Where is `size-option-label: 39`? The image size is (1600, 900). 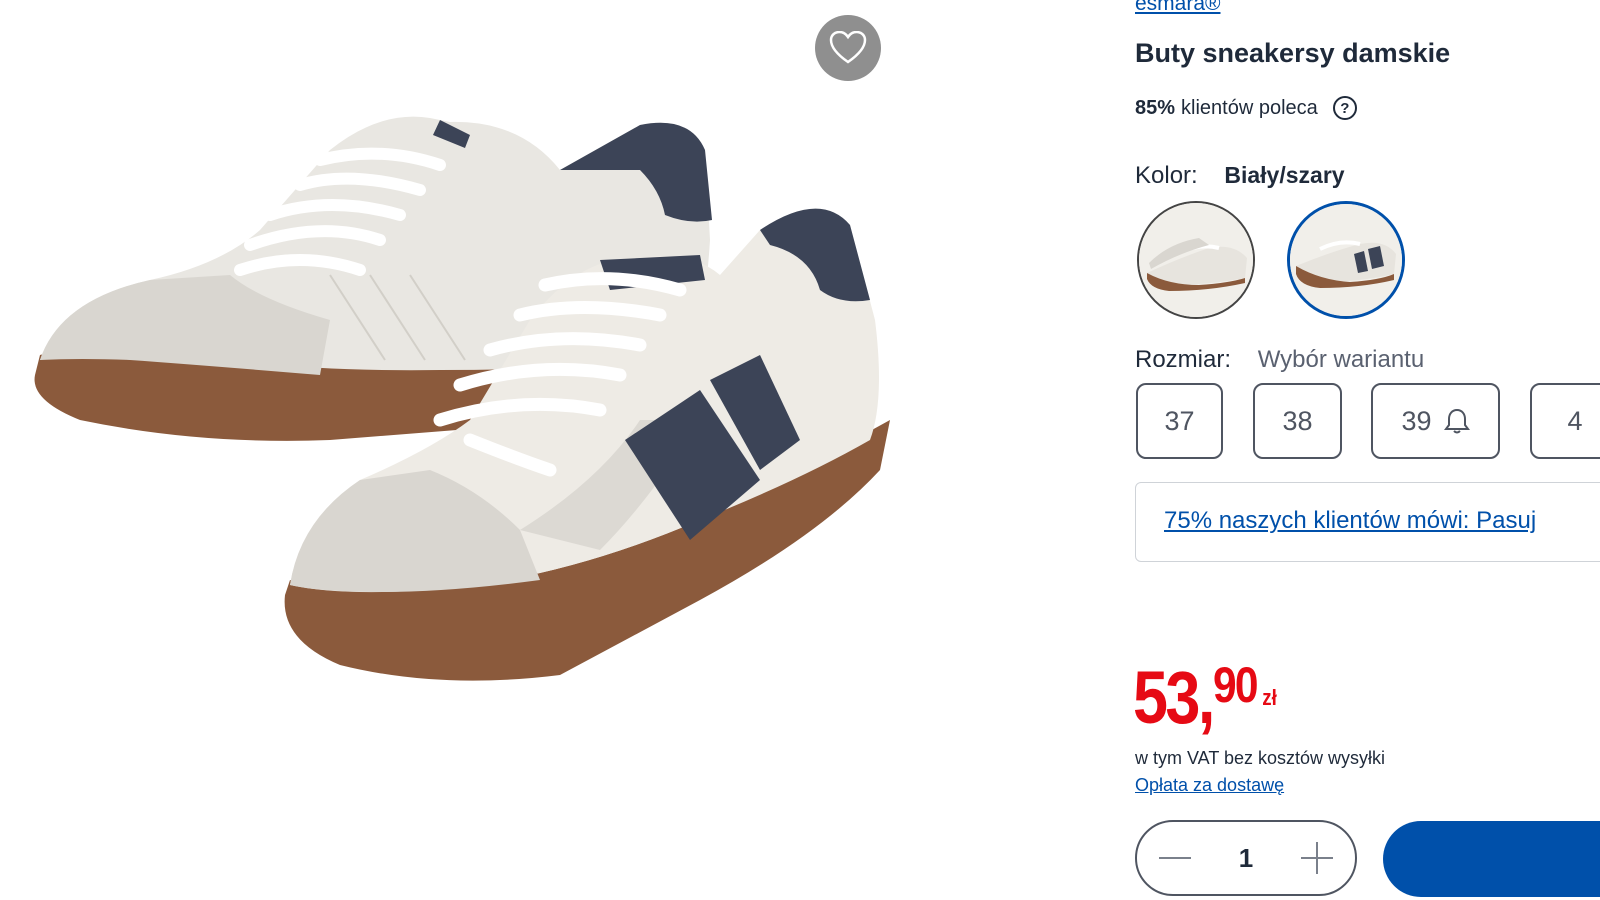 size-option-label: 39 is located at coordinates (1416, 420).